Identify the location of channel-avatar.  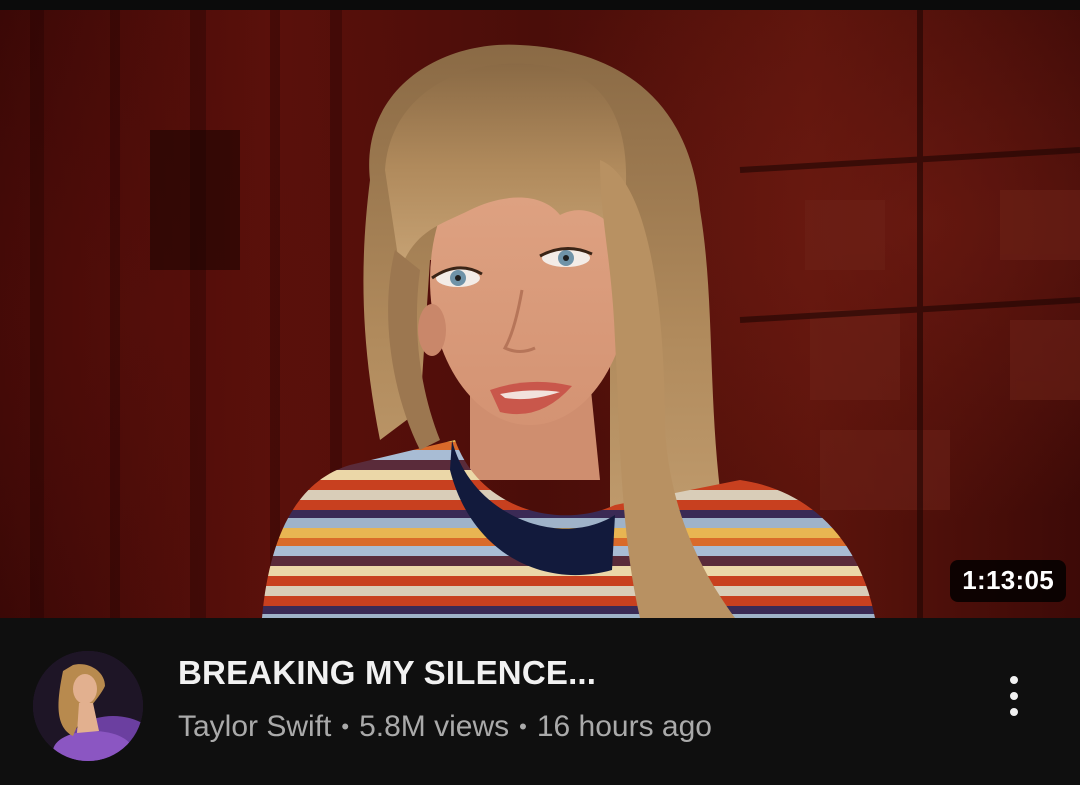
(88, 706).